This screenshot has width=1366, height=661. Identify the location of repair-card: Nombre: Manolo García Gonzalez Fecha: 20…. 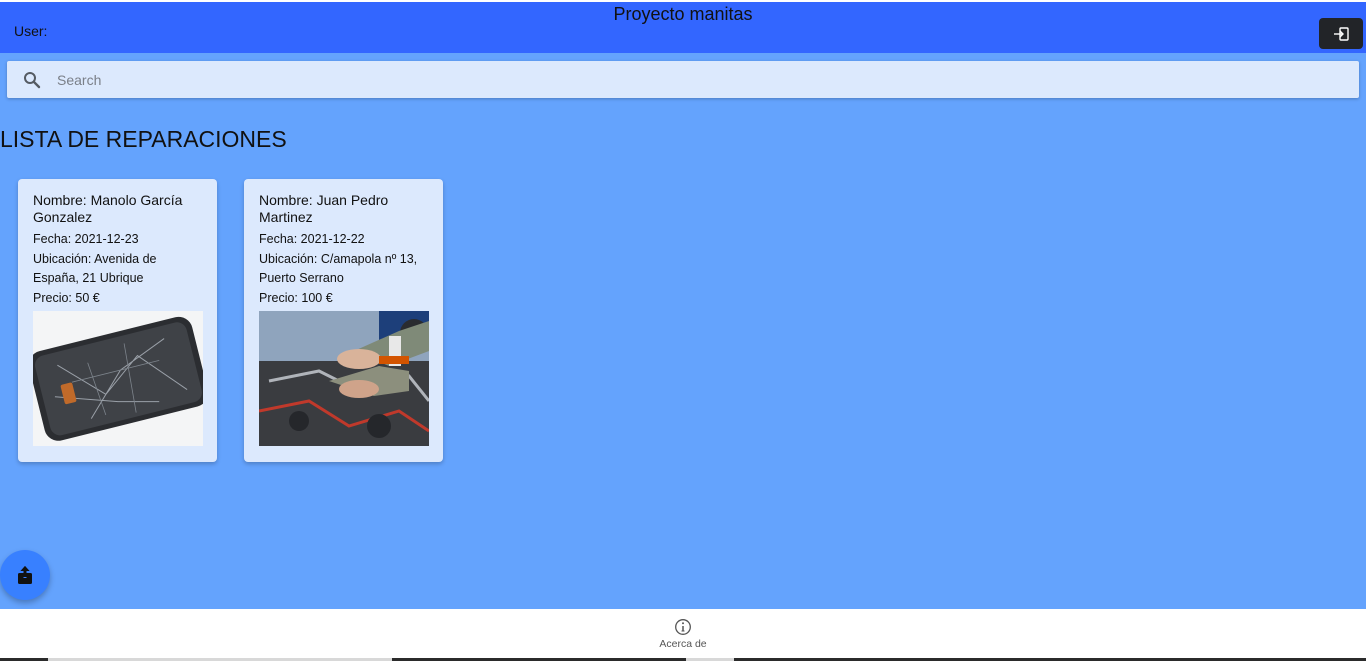
(117, 320).